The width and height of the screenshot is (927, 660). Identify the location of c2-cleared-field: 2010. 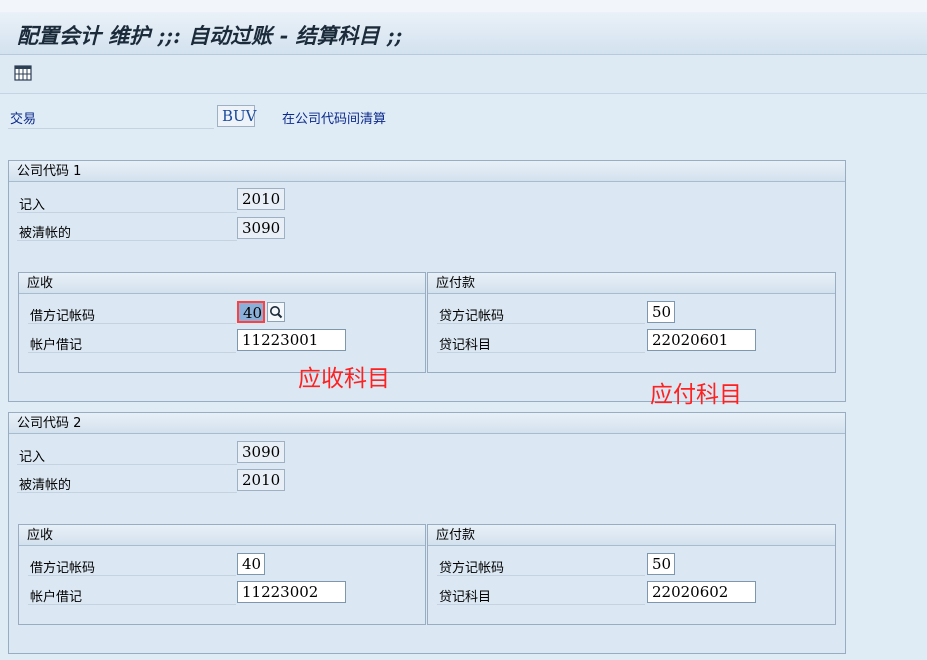
(261, 480).